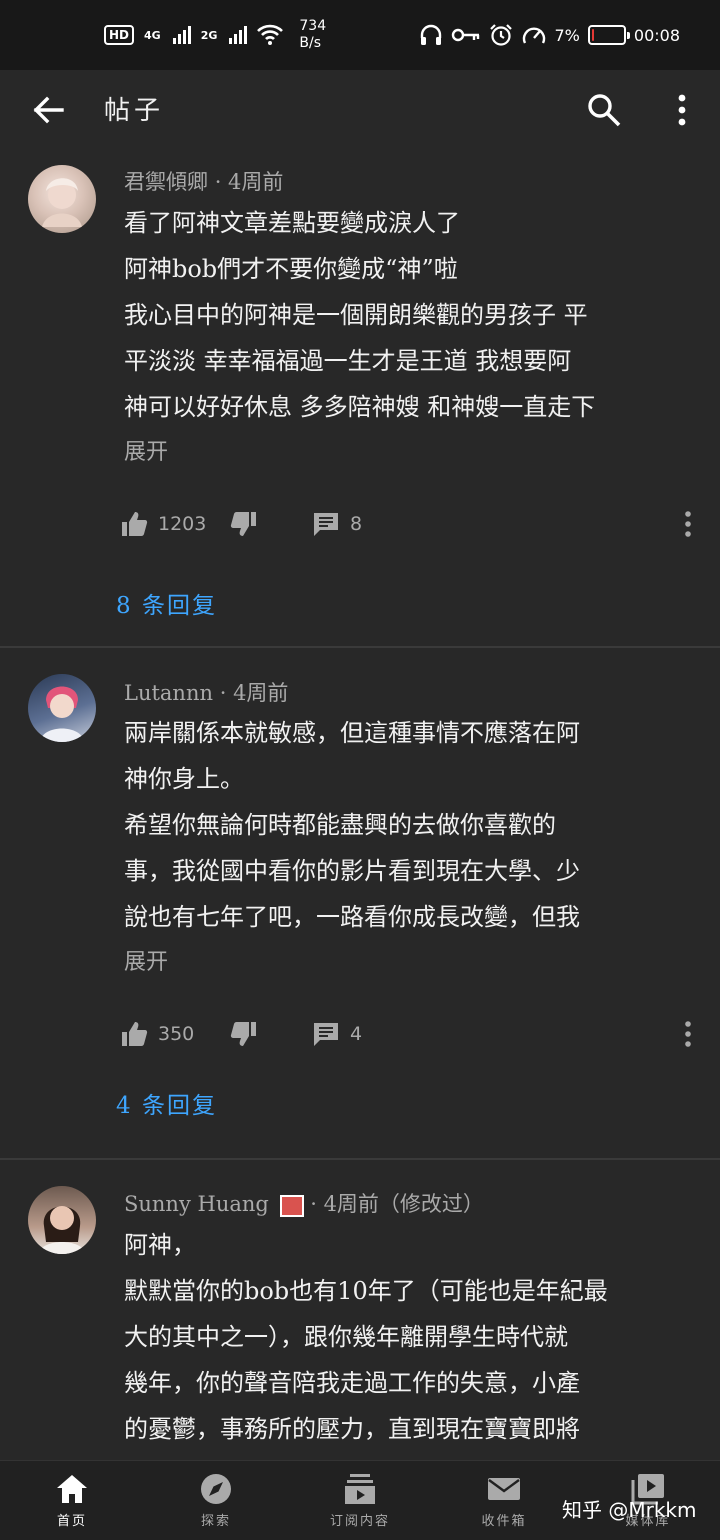 The width and height of the screenshot is (720, 1540). Describe the element at coordinates (629, 1510) in the screenshot. I see `watermark: 知乎 @Mrkkm` at that location.